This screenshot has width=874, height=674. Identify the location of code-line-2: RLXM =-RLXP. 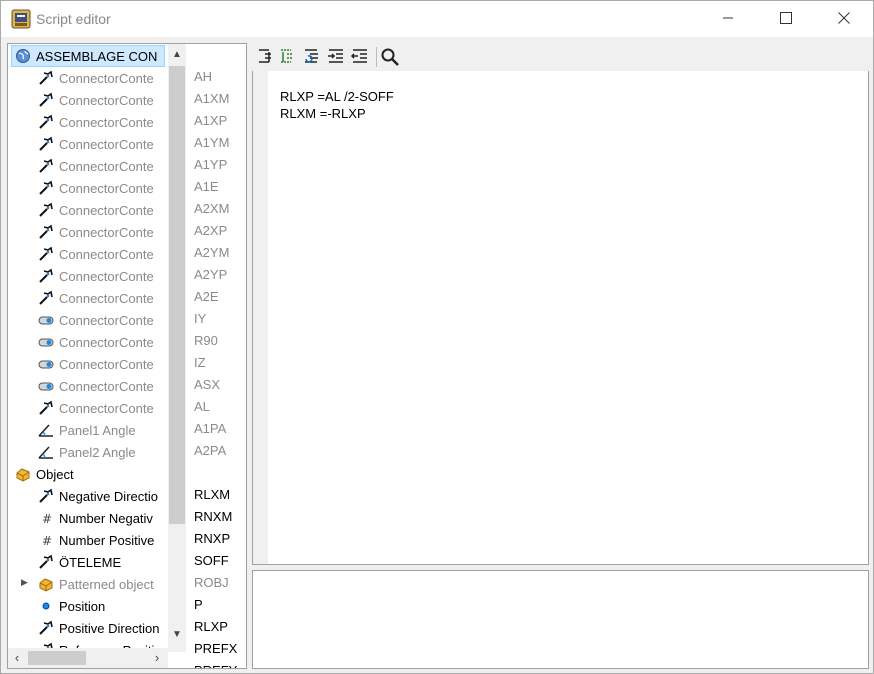
(323, 113).